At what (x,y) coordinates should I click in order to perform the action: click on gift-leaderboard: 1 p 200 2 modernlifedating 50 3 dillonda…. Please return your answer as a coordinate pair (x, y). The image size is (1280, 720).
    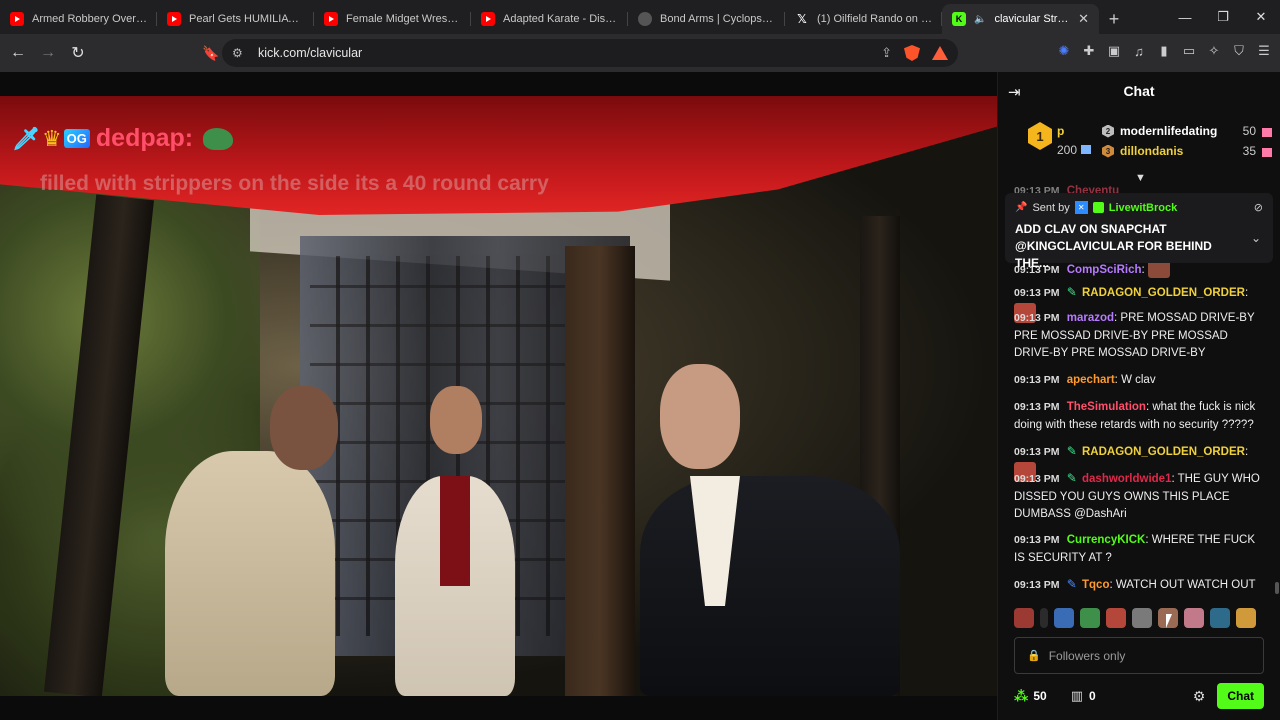
    Looking at the image, I should click on (1139, 142).